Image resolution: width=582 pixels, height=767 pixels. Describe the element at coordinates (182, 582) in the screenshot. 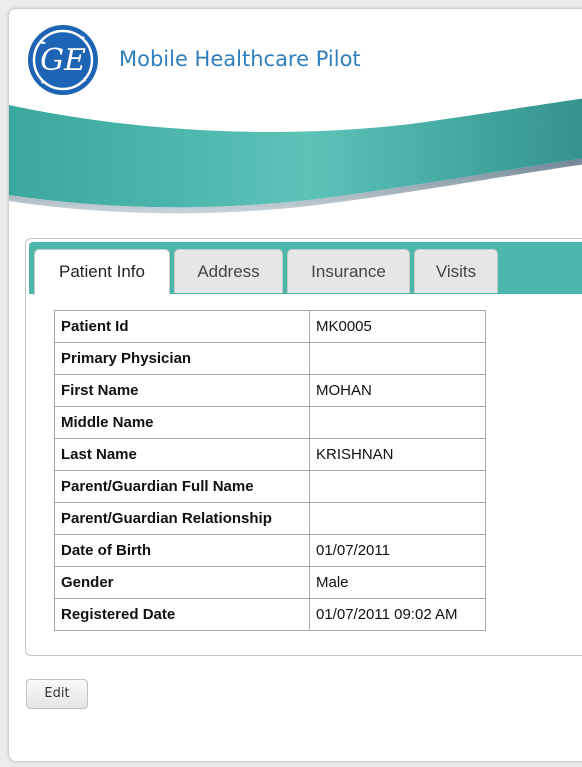

I see `field-label: Gender` at that location.